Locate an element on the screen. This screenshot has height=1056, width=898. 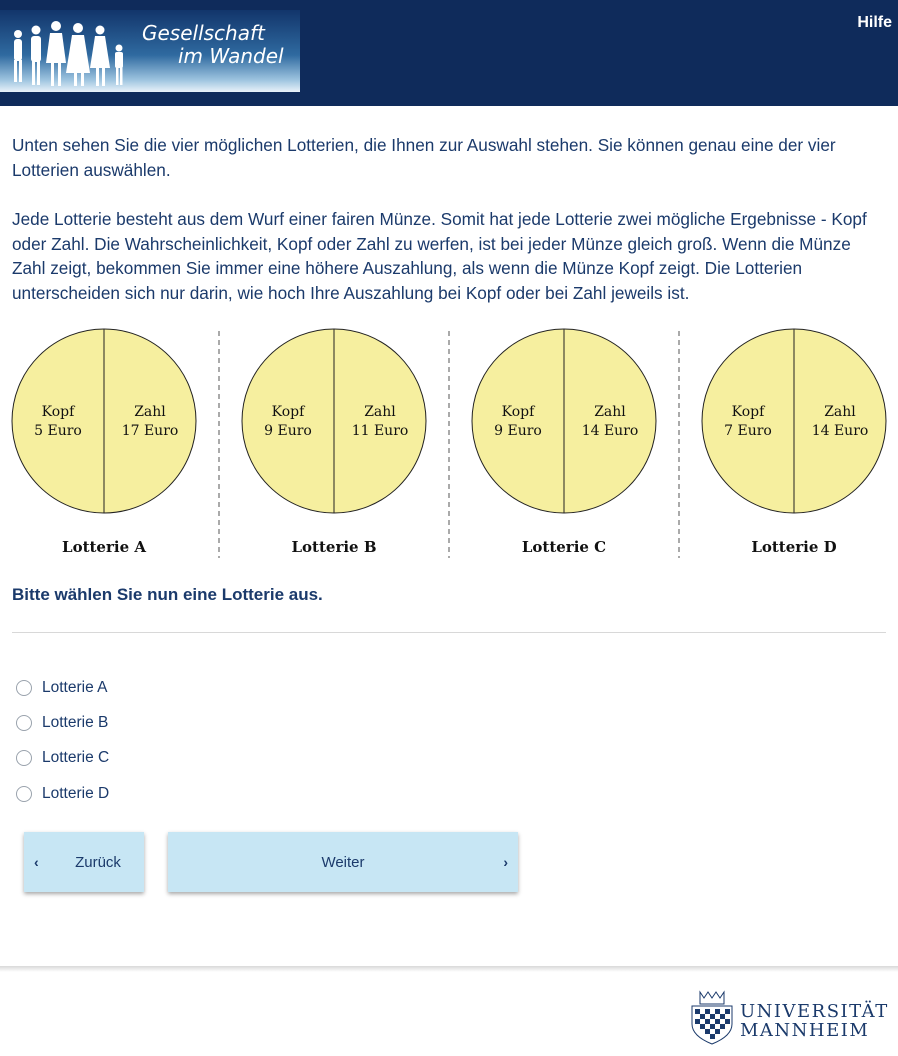
lottery-c-kopf-value: 9 Euro is located at coordinates (518, 431).